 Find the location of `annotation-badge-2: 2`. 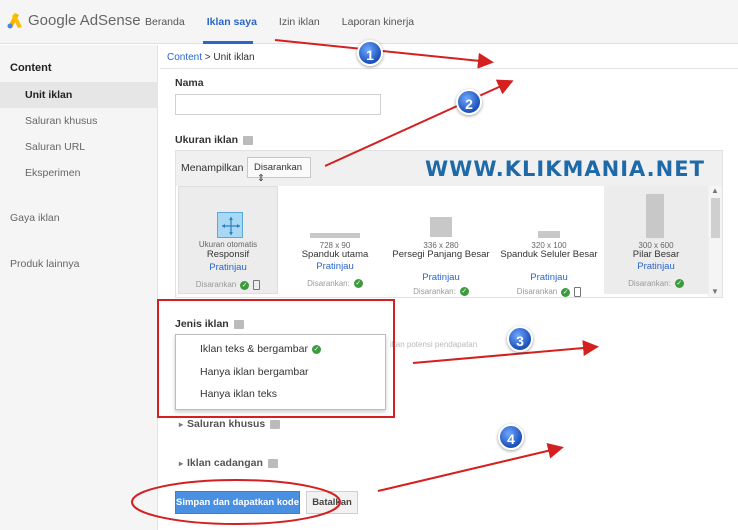

annotation-badge-2: 2 is located at coordinates (469, 102).